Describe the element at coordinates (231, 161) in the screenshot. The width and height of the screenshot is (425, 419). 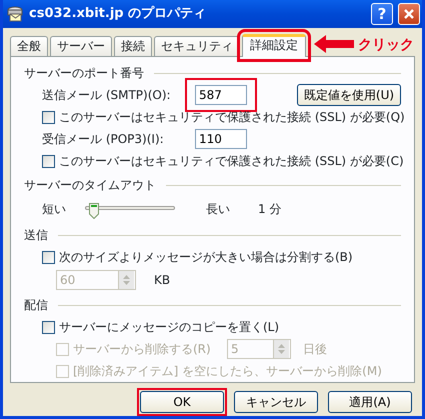
I see `checkbox-label: このサーバーはセキュリティで保護された接続 (SSL) が必要(C)` at that location.